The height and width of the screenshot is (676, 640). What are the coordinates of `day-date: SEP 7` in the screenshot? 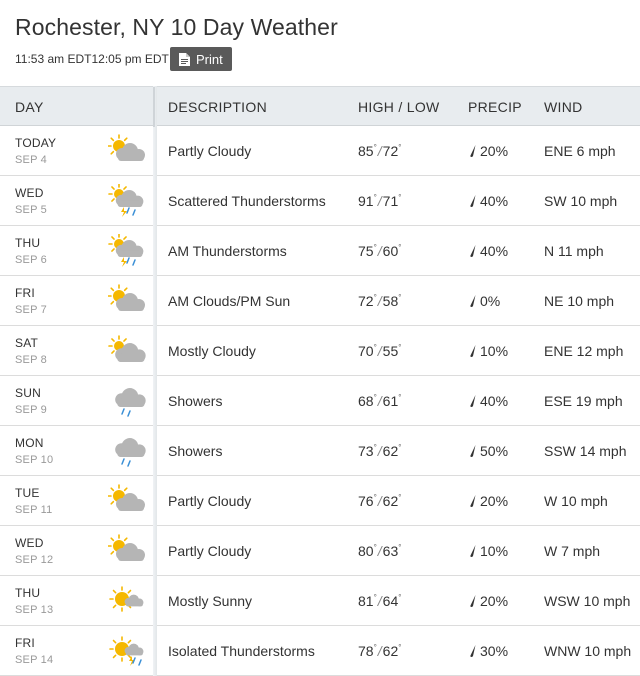 It's located at (31, 310).